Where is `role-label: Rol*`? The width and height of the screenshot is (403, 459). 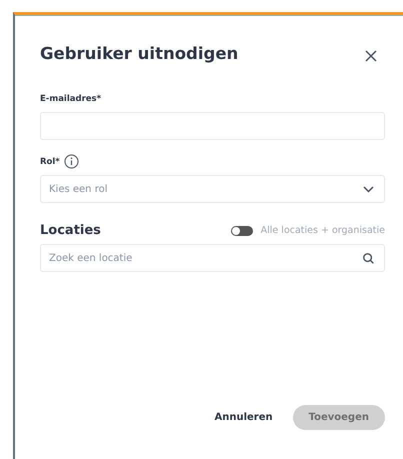 role-label: Rol* is located at coordinates (50, 161).